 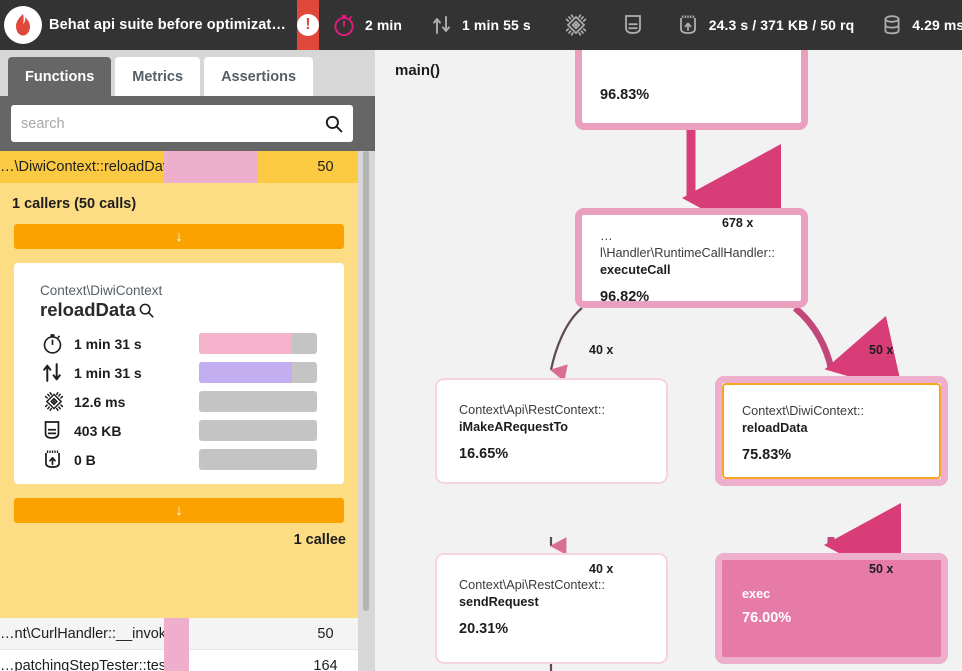 I want to click on blackfire-flame-icon, so click(x=23, y=25).